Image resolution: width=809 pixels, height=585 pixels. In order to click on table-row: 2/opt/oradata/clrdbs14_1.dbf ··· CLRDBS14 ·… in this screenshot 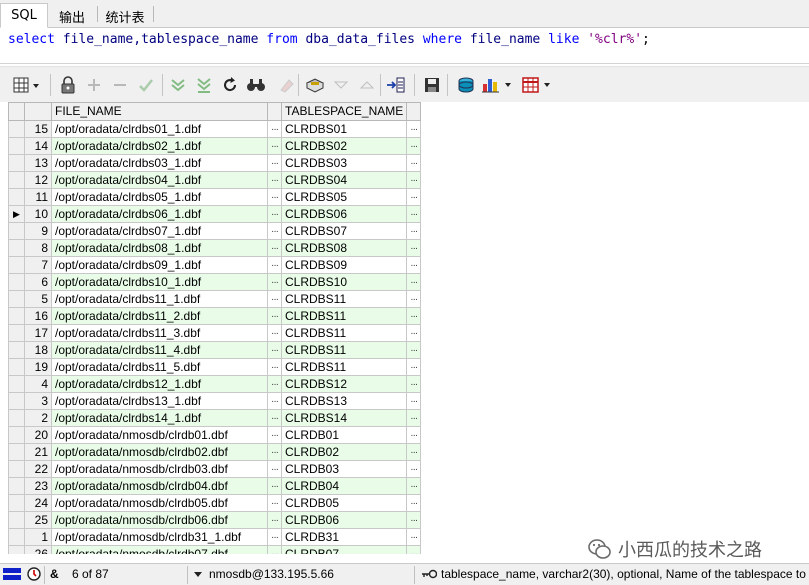, I will do `click(215, 418)`.